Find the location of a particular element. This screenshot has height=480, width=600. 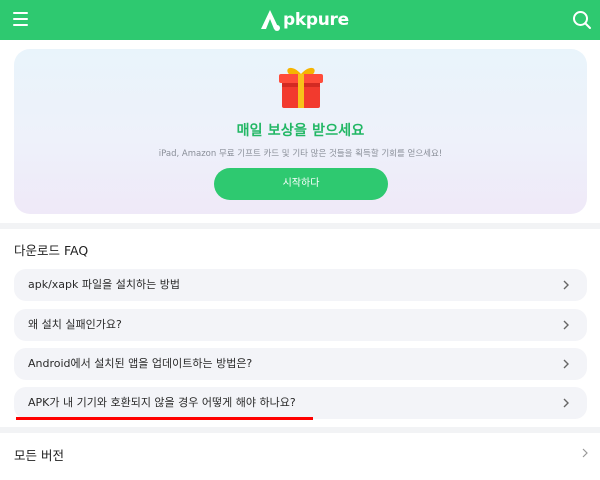

logo-text: pkpure is located at coordinates (316, 20).